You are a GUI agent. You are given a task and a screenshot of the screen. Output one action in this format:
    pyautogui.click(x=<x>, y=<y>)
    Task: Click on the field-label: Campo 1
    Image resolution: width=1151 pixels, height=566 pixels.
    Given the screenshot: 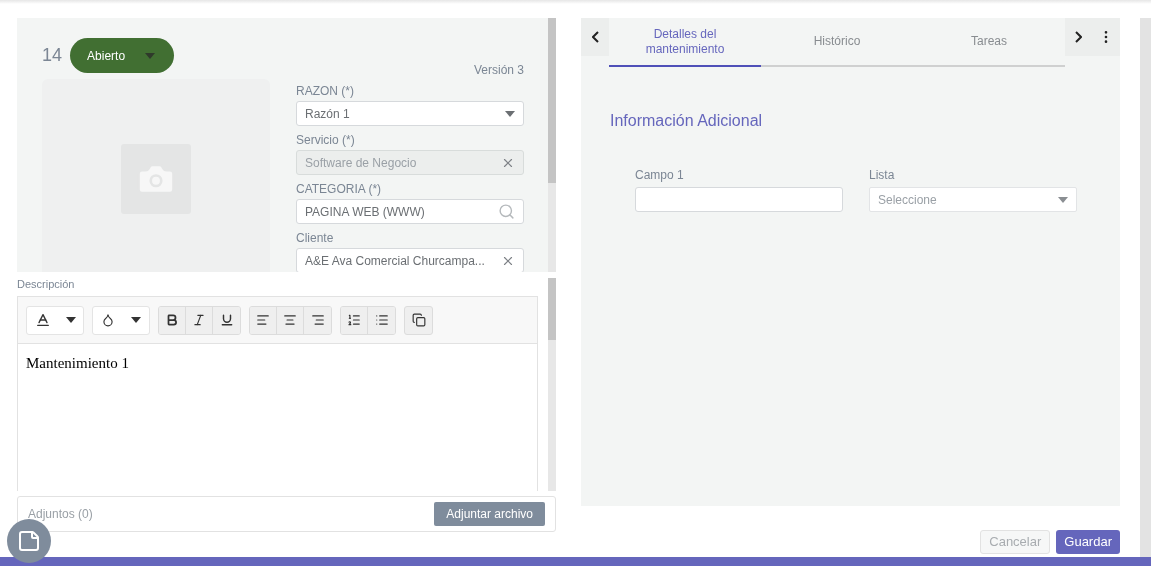 What is the action you would take?
    pyautogui.click(x=660, y=175)
    